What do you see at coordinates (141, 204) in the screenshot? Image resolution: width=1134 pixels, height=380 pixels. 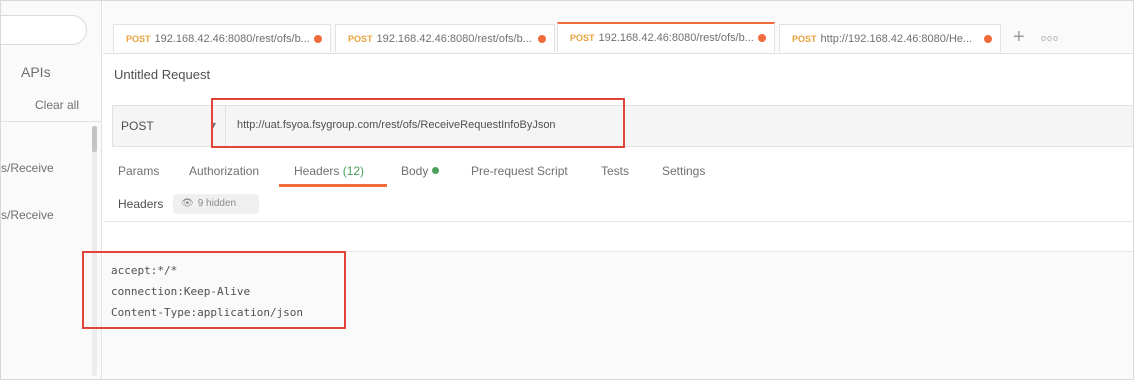 I see `headers-section-label: Headers` at bounding box center [141, 204].